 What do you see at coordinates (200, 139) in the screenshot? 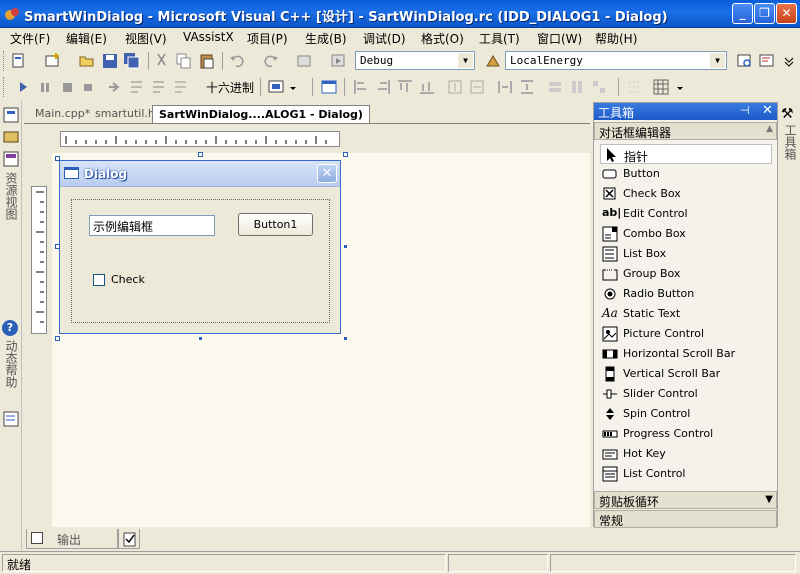
I see `horizontal-ruler` at bounding box center [200, 139].